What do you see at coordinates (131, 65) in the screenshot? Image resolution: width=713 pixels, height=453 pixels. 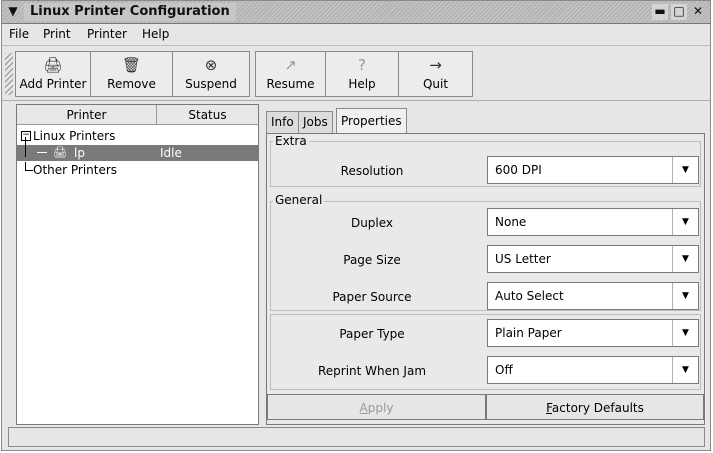 I see `trash-icon: 🗑` at bounding box center [131, 65].